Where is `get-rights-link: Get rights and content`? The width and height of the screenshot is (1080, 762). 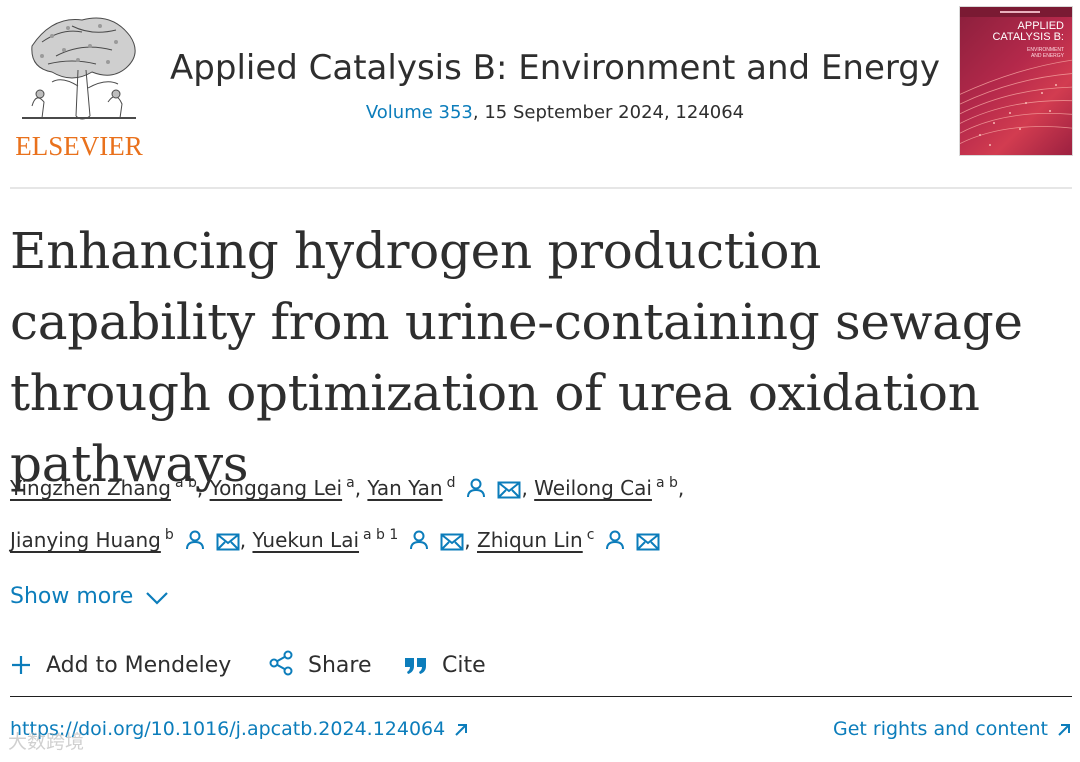
get-rights-link: Get rights and content is located at coordinates (952, 729).